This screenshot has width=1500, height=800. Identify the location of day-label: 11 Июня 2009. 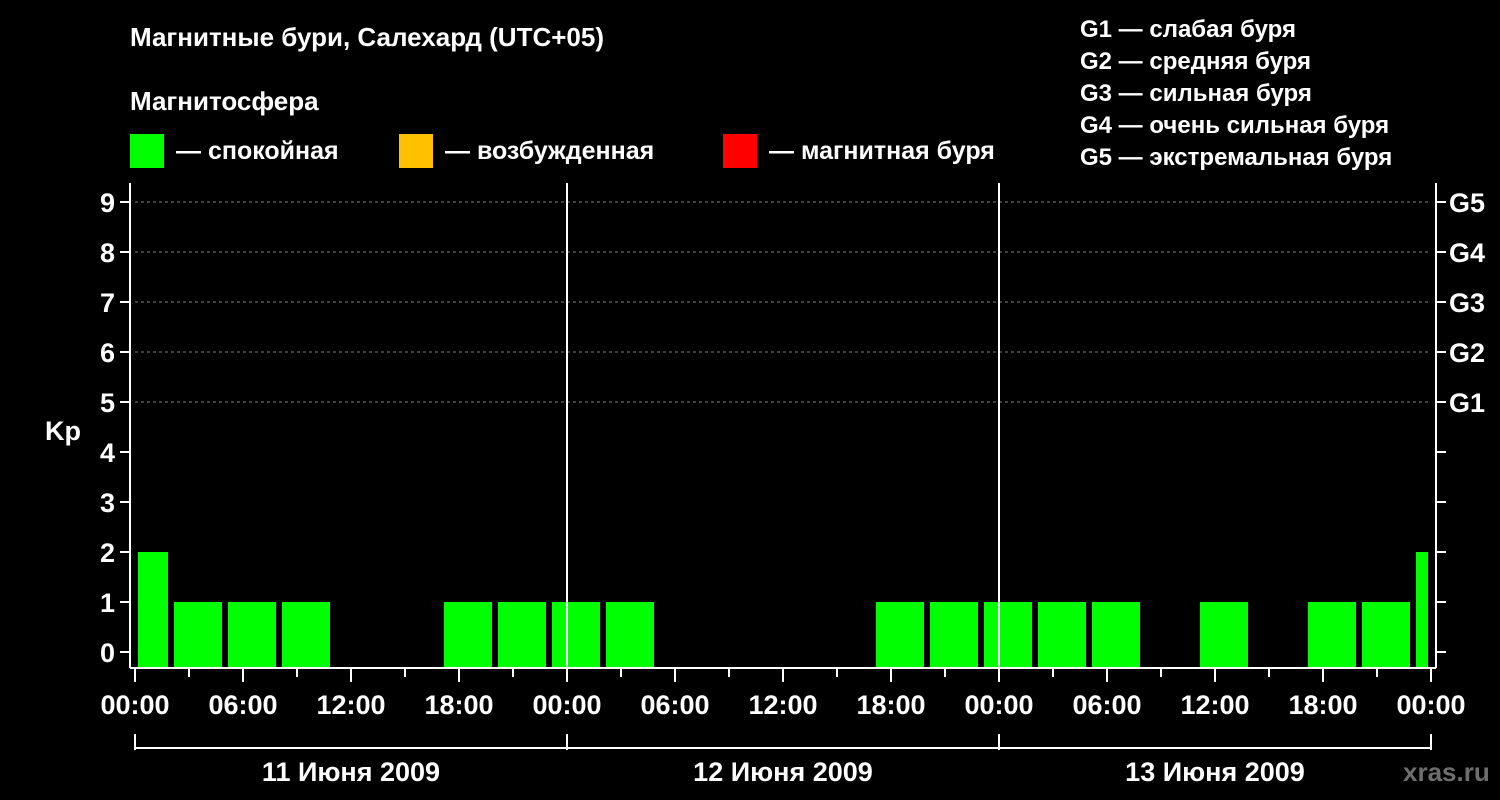
(351, 772).